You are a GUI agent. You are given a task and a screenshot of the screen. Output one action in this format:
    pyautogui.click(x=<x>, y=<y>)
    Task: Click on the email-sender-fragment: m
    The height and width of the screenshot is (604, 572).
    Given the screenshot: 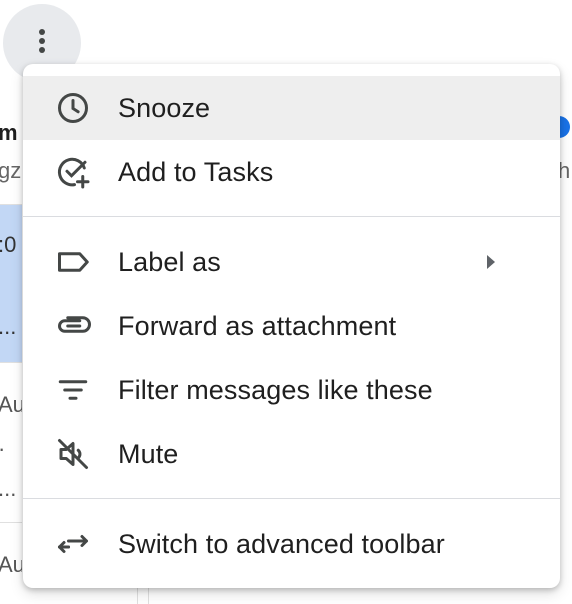 What is the action you would take?
    pyautogui.click(x=9, y=132)
    